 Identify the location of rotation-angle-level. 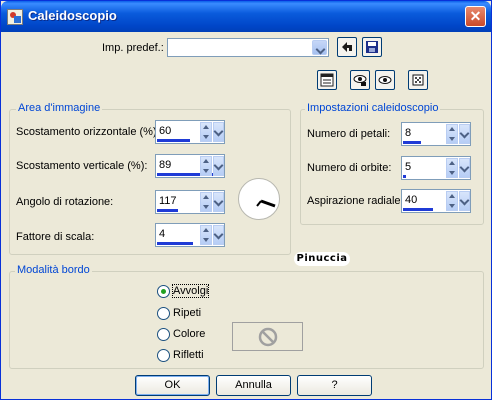
(168, 210).